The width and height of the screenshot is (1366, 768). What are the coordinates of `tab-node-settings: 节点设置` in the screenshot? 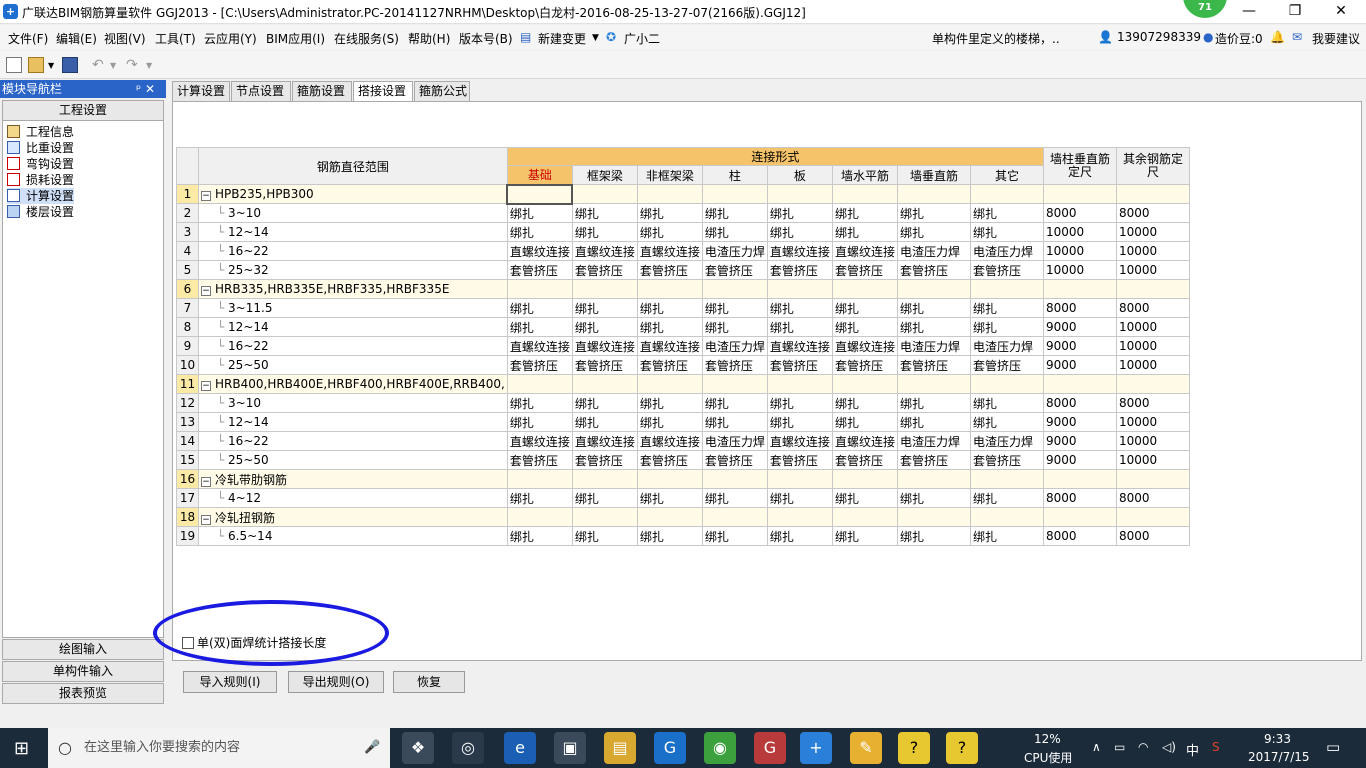 It's located at (261, 91).